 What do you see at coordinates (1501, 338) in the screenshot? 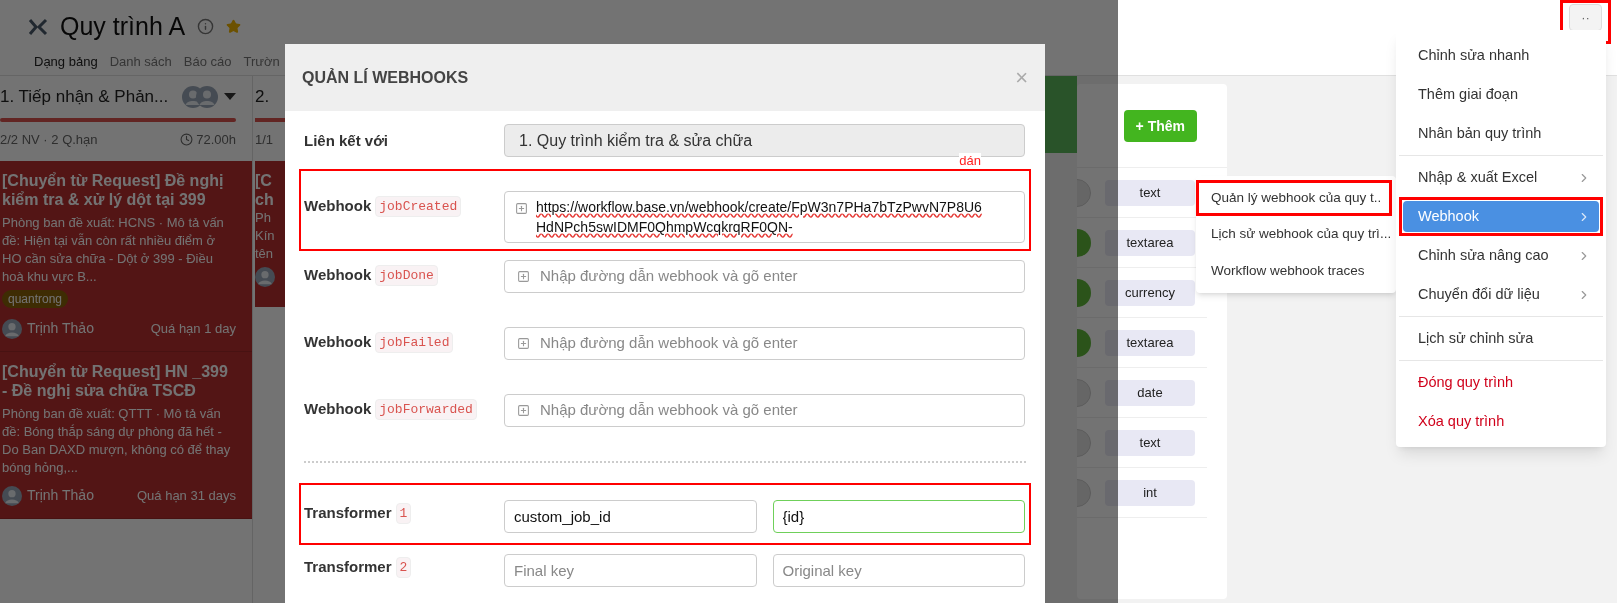
I see `menu-item: Lịch sử chỉnh sửa` at bounding box center [1501, 338].